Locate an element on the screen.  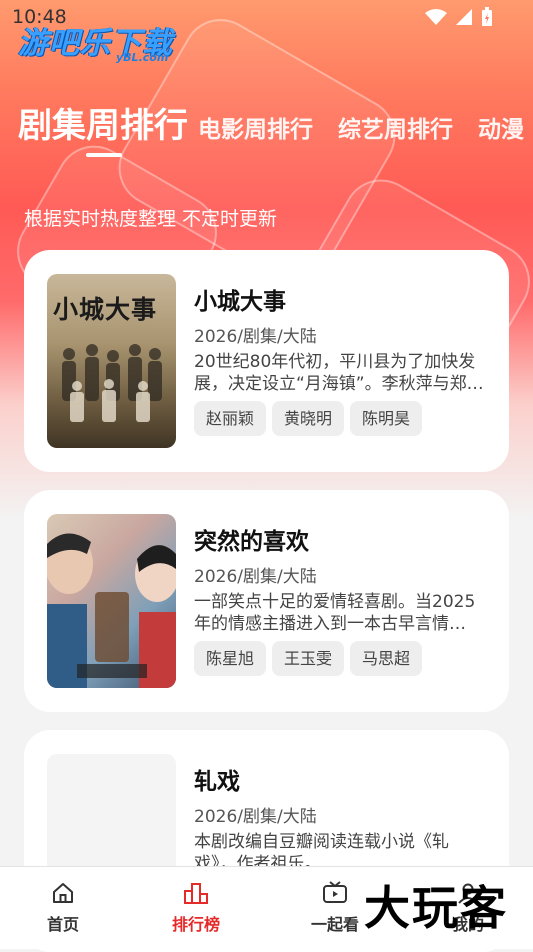
cast-tag: 王玉雯 is located at coordinates (308, 658).